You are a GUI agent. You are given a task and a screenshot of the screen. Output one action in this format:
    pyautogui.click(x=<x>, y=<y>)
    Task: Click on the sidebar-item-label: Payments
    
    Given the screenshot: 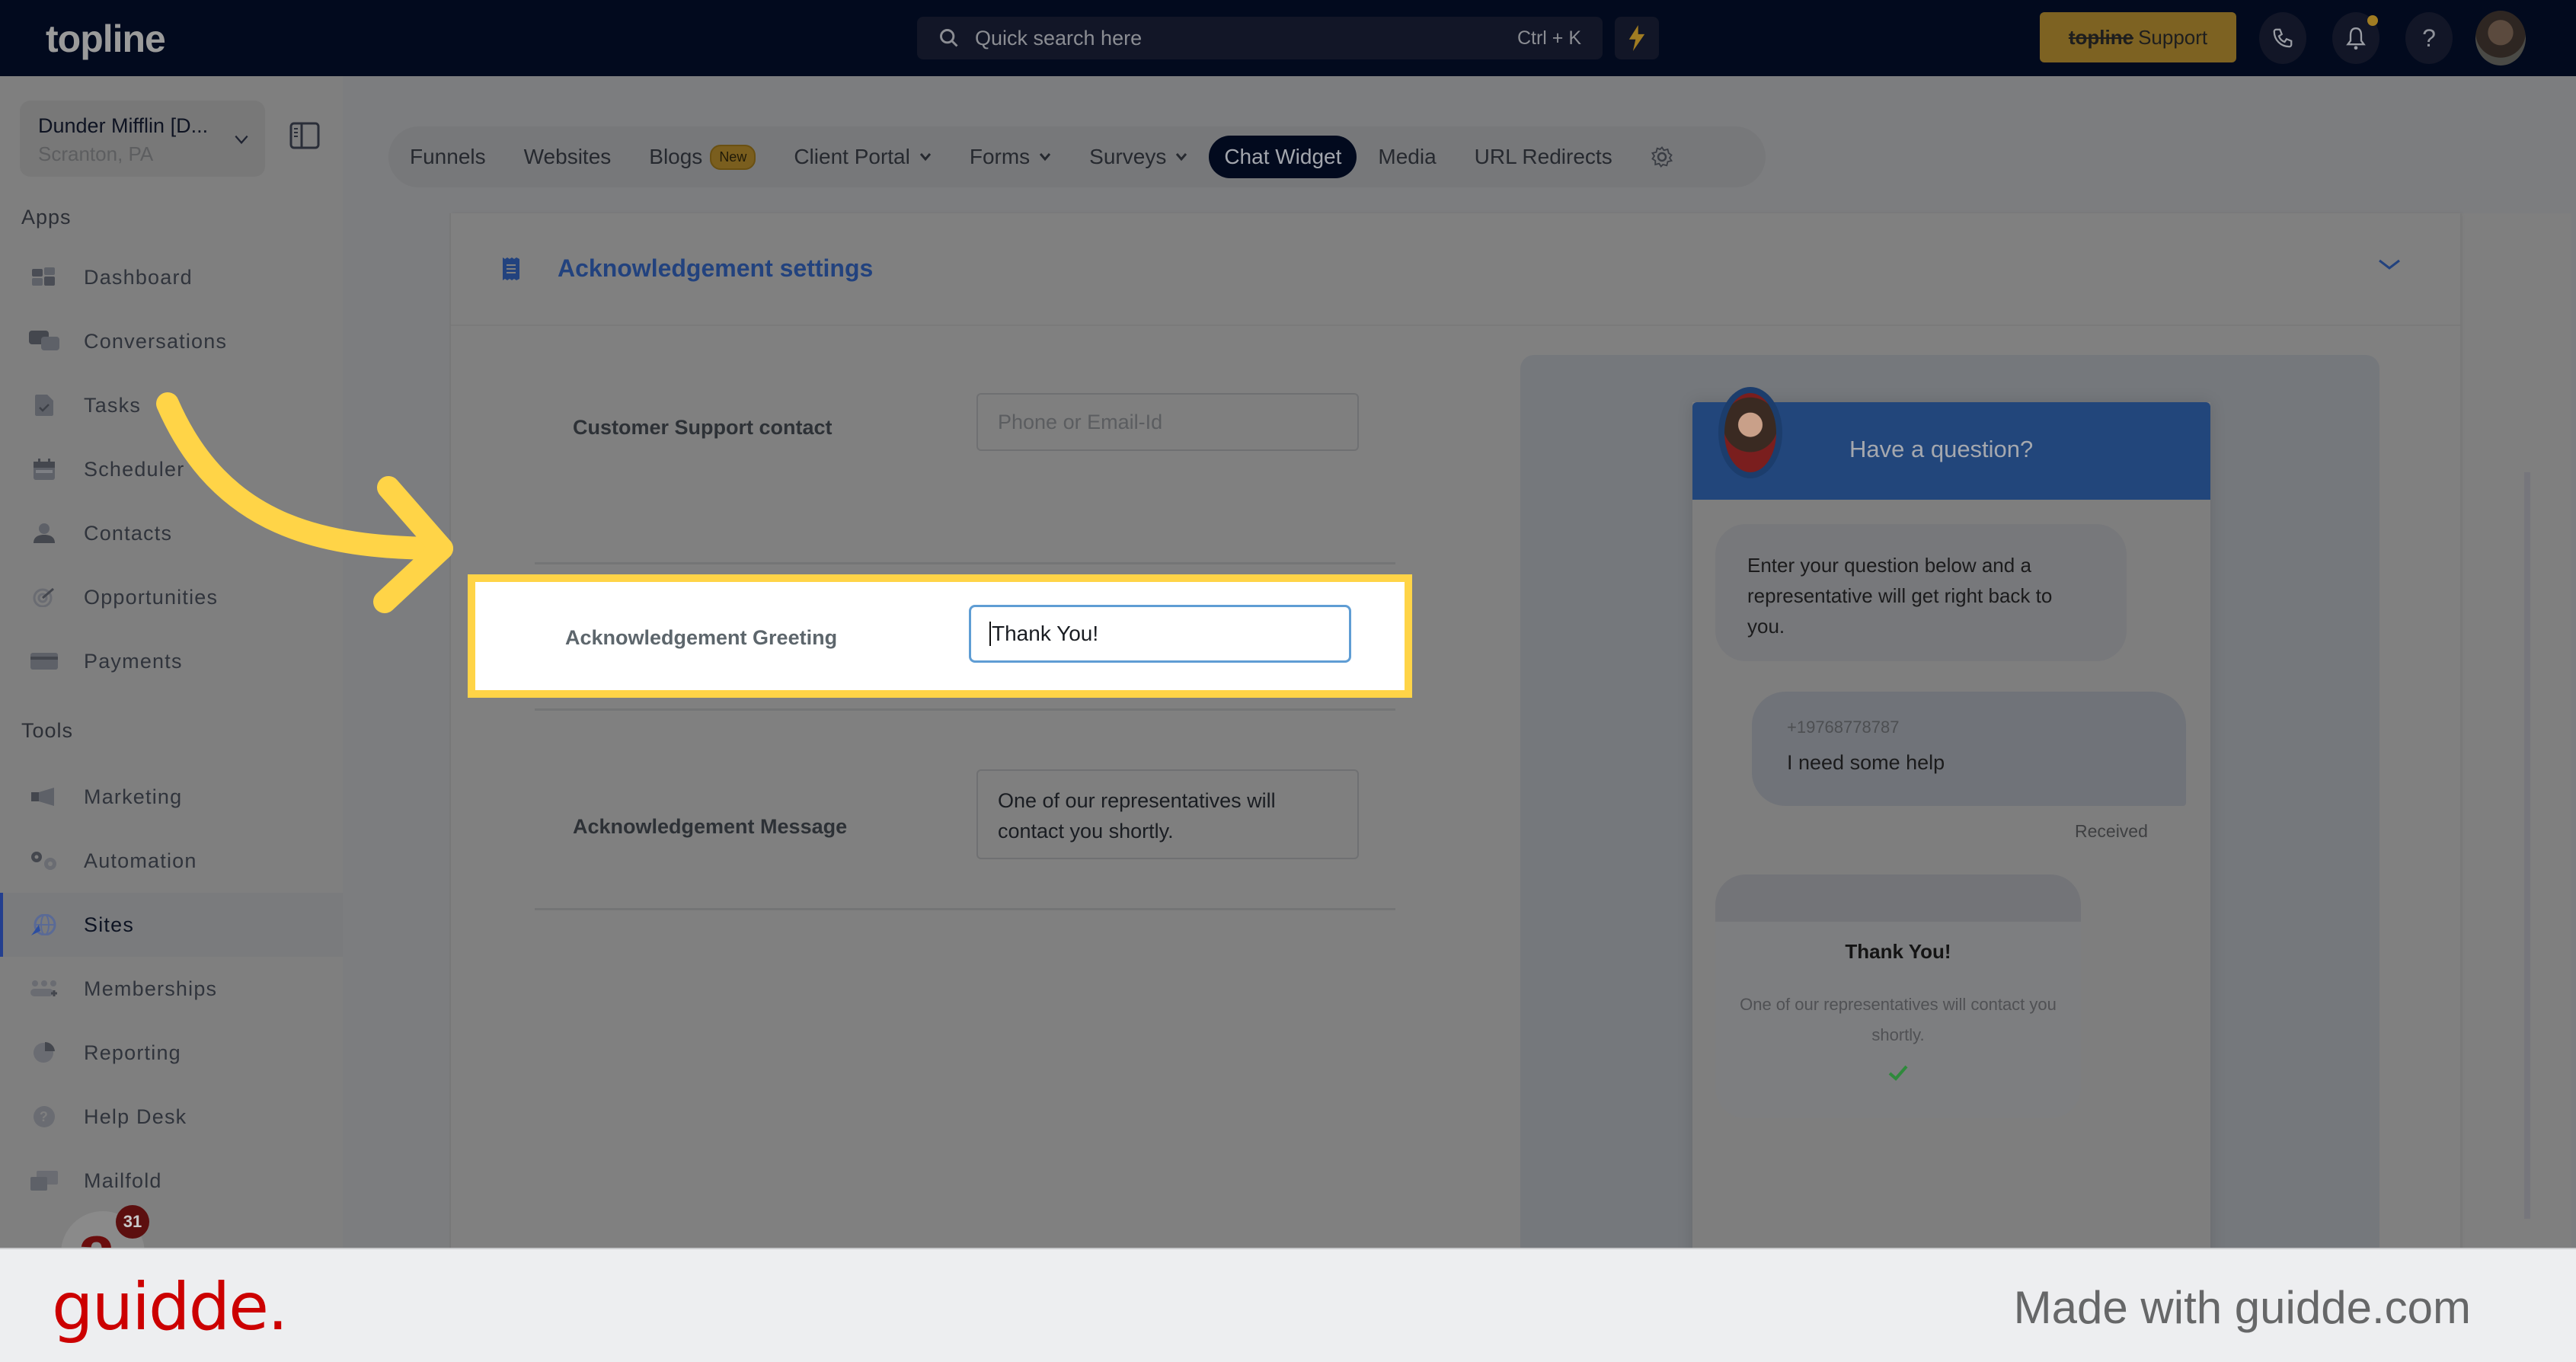 What is the action you would take?
    pyautogui.click(x=134, y=661)
    